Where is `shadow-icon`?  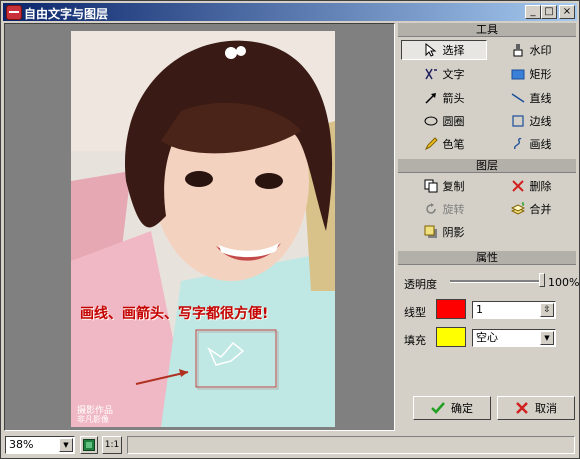
shadow-icon is located at coordinates (431, 232).